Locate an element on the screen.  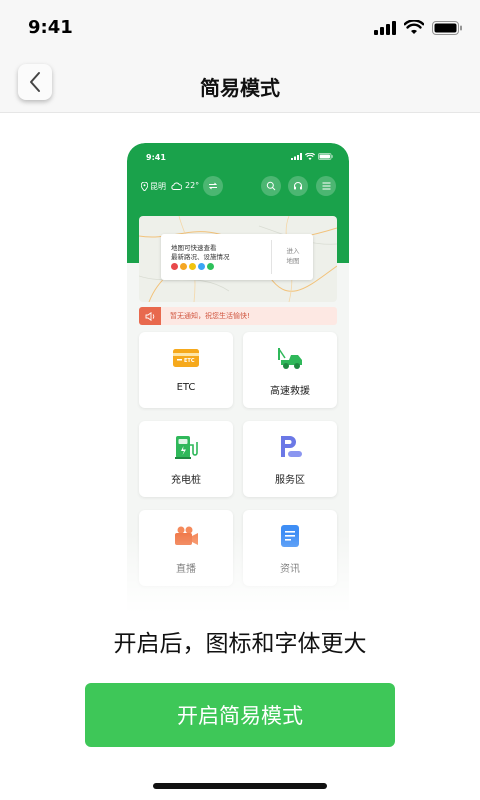
swap-icon is located at coordinates (213, 186).